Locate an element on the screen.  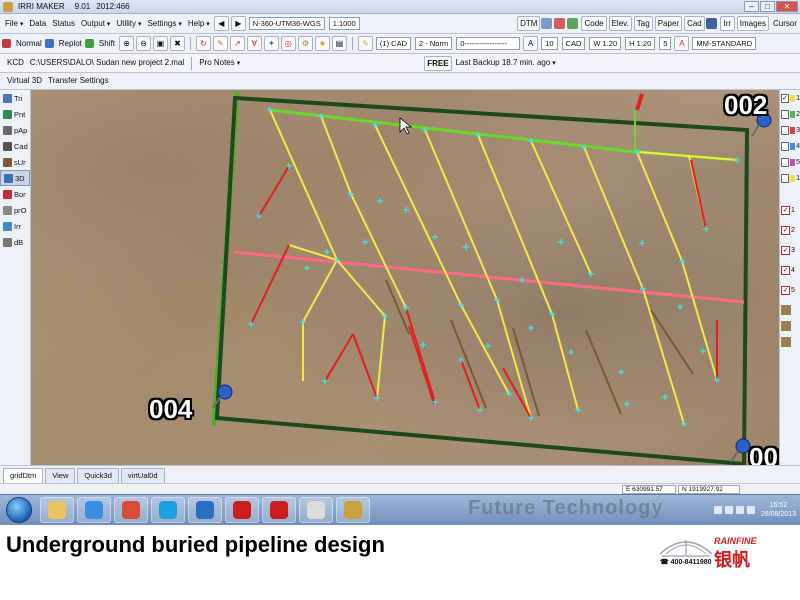
tool-db: dB is located at coordinates (15, 242).